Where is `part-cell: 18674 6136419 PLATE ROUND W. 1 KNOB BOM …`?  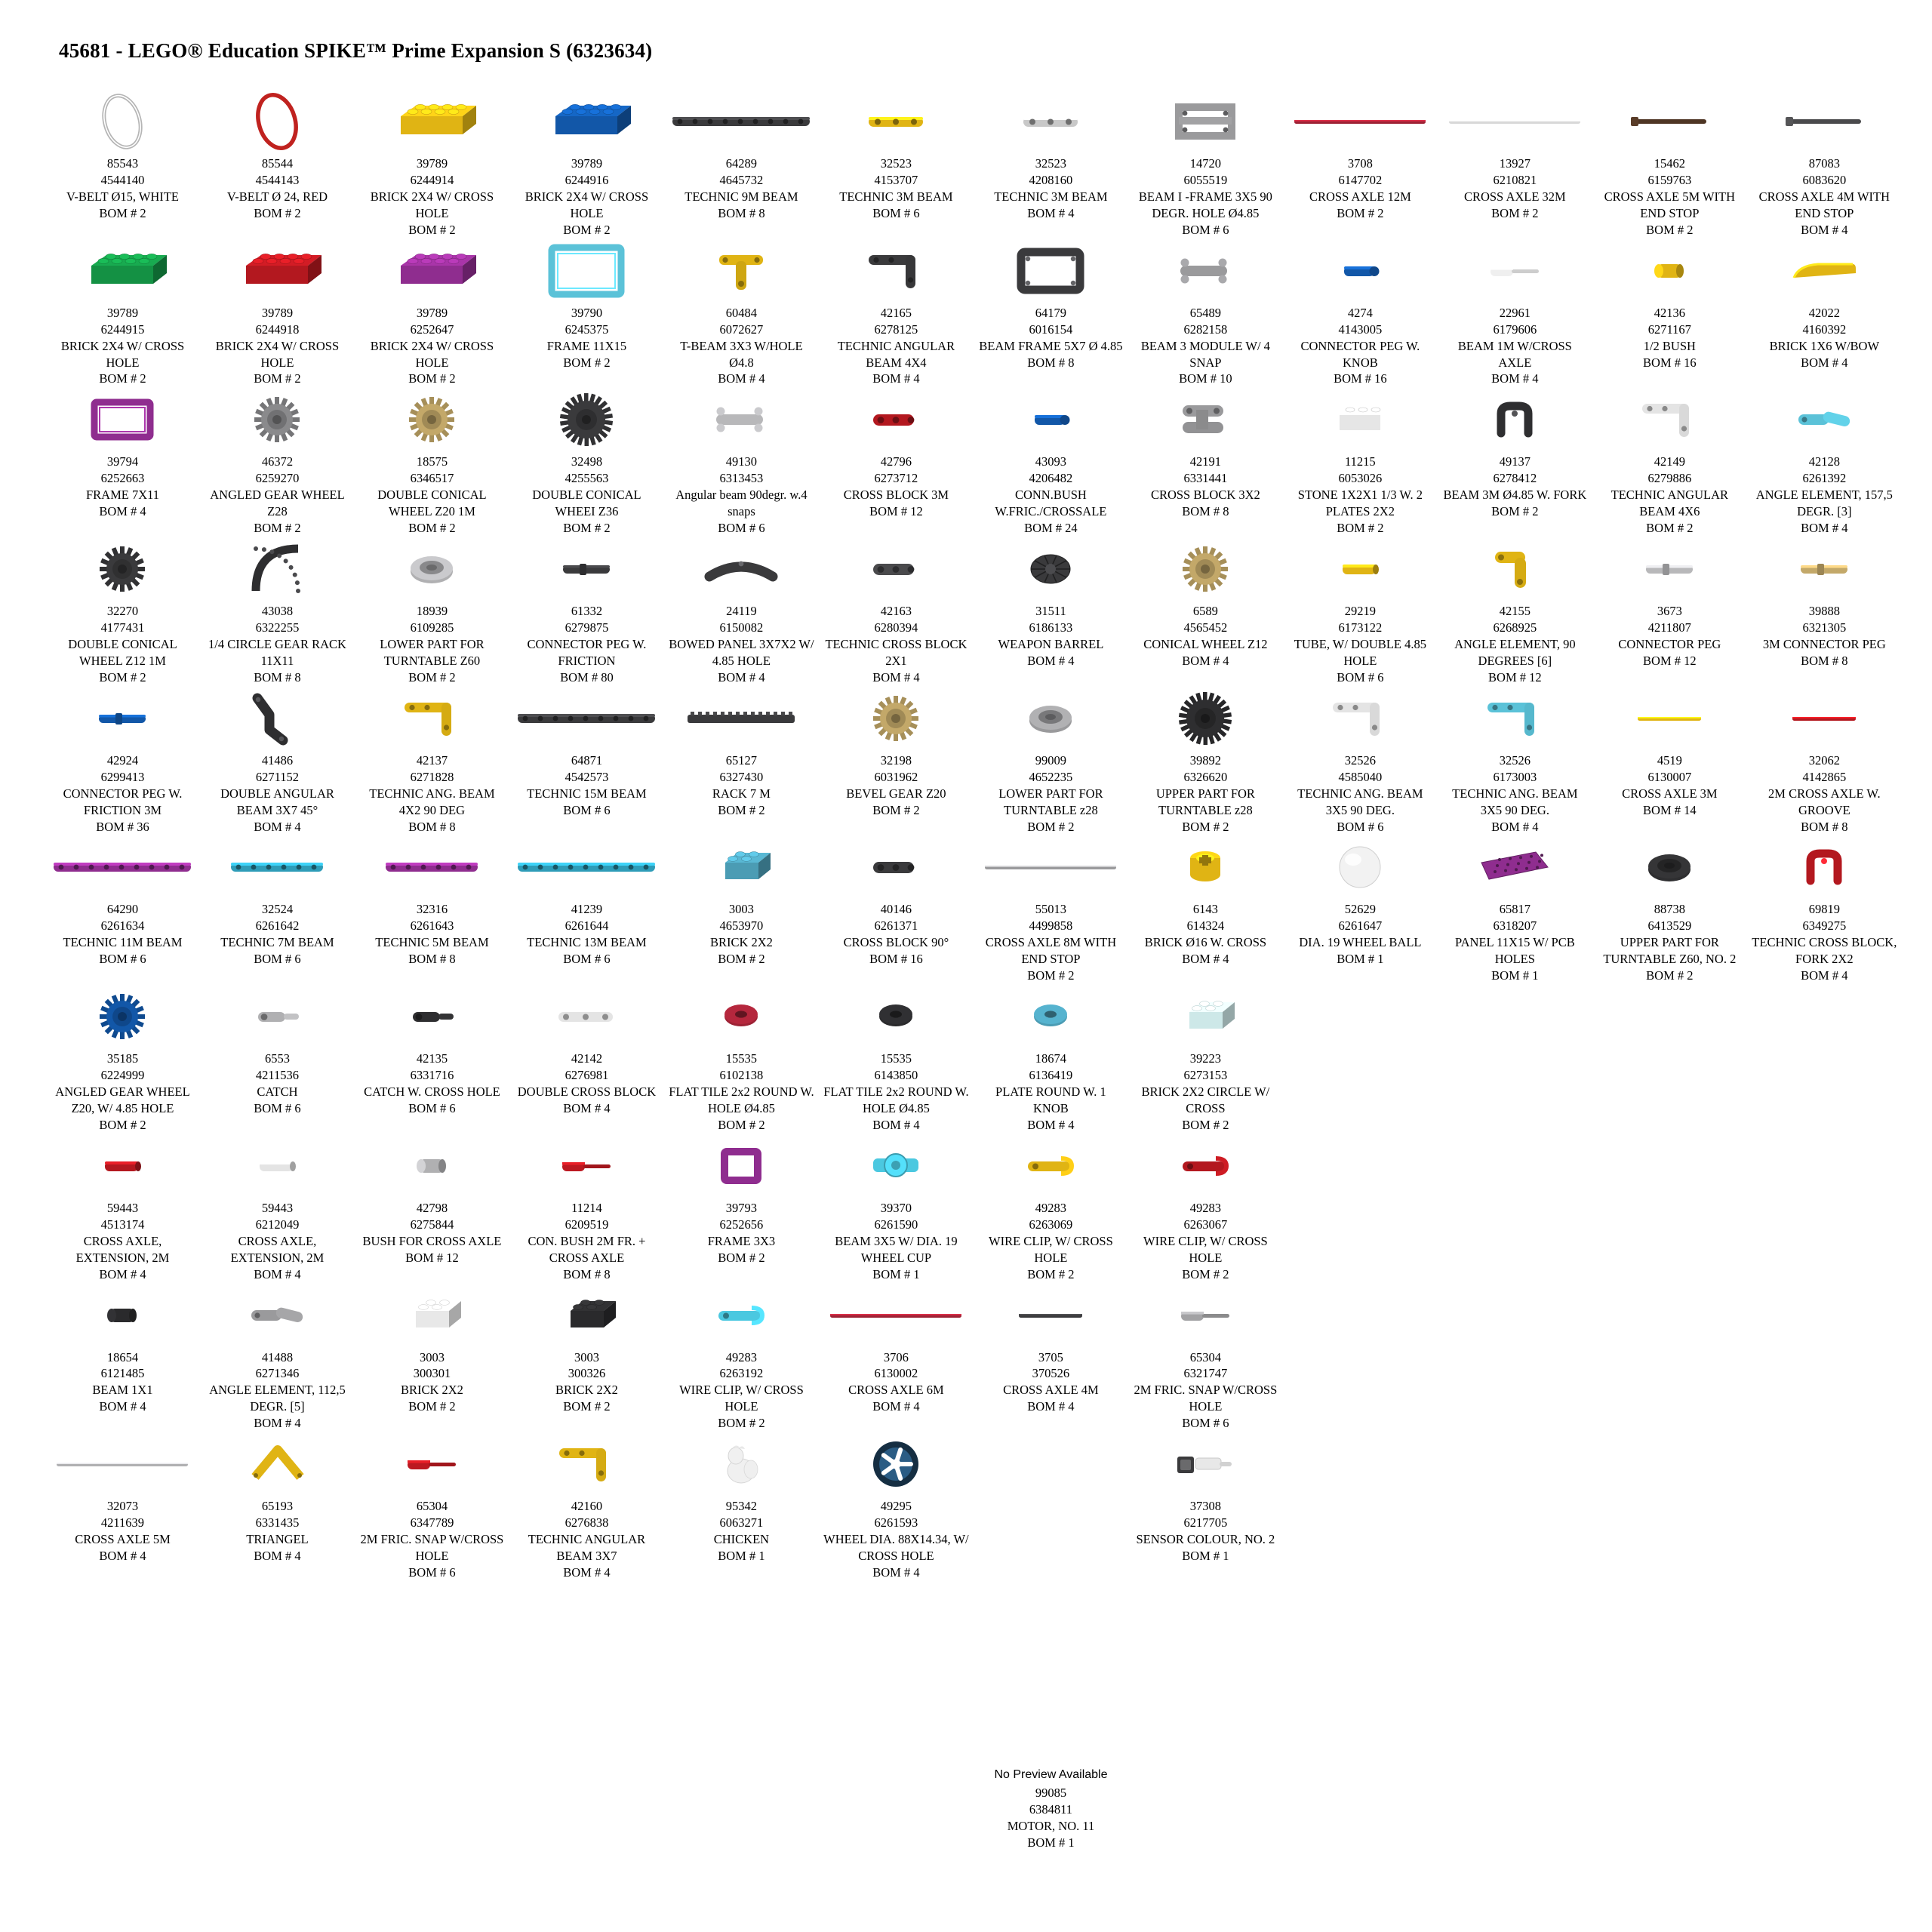 part-cell: 18674 6136419 PLATE ROUND W. 1 KNOB BOM … is located at coordinates (1051, 1059).